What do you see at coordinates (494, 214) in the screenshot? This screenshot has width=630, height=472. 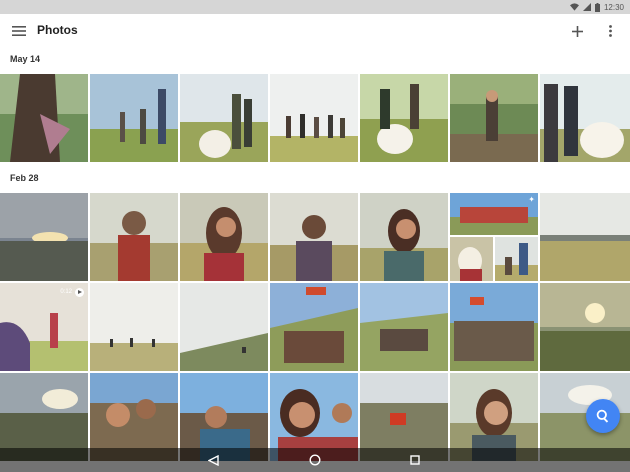 I see `photo-thumbnail: ✦` at bounding box center [494, 214].